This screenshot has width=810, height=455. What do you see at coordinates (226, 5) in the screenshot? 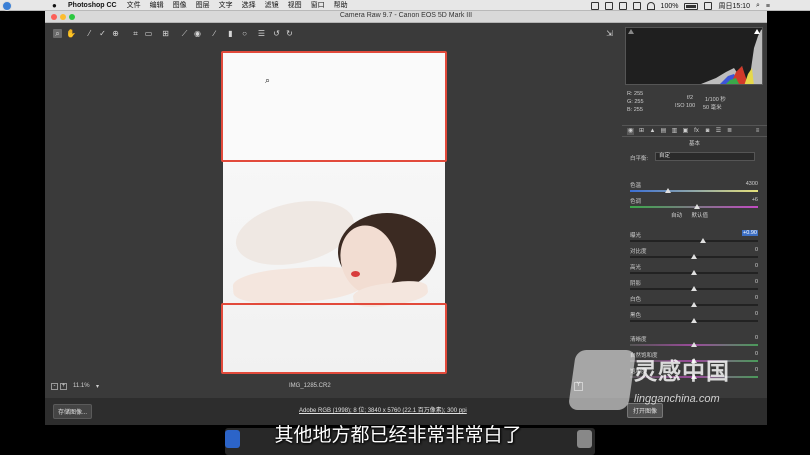
I see `menu-item-type: 文字` at bounding box center [226, 5].